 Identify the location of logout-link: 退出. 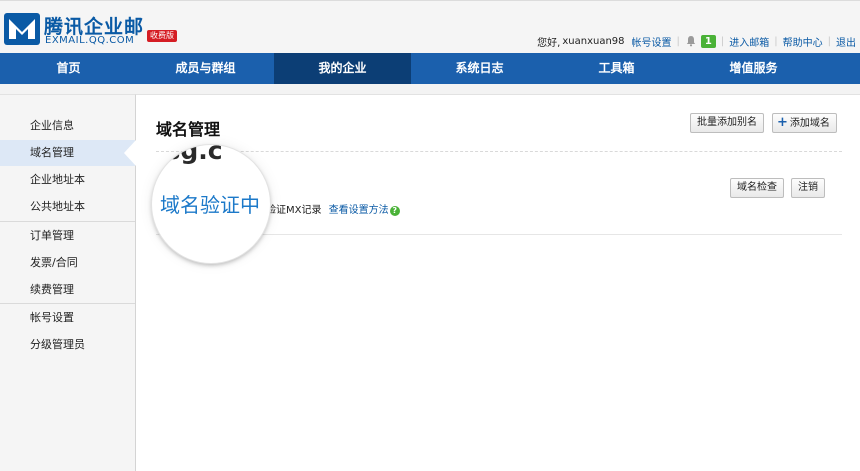
(846, 41).